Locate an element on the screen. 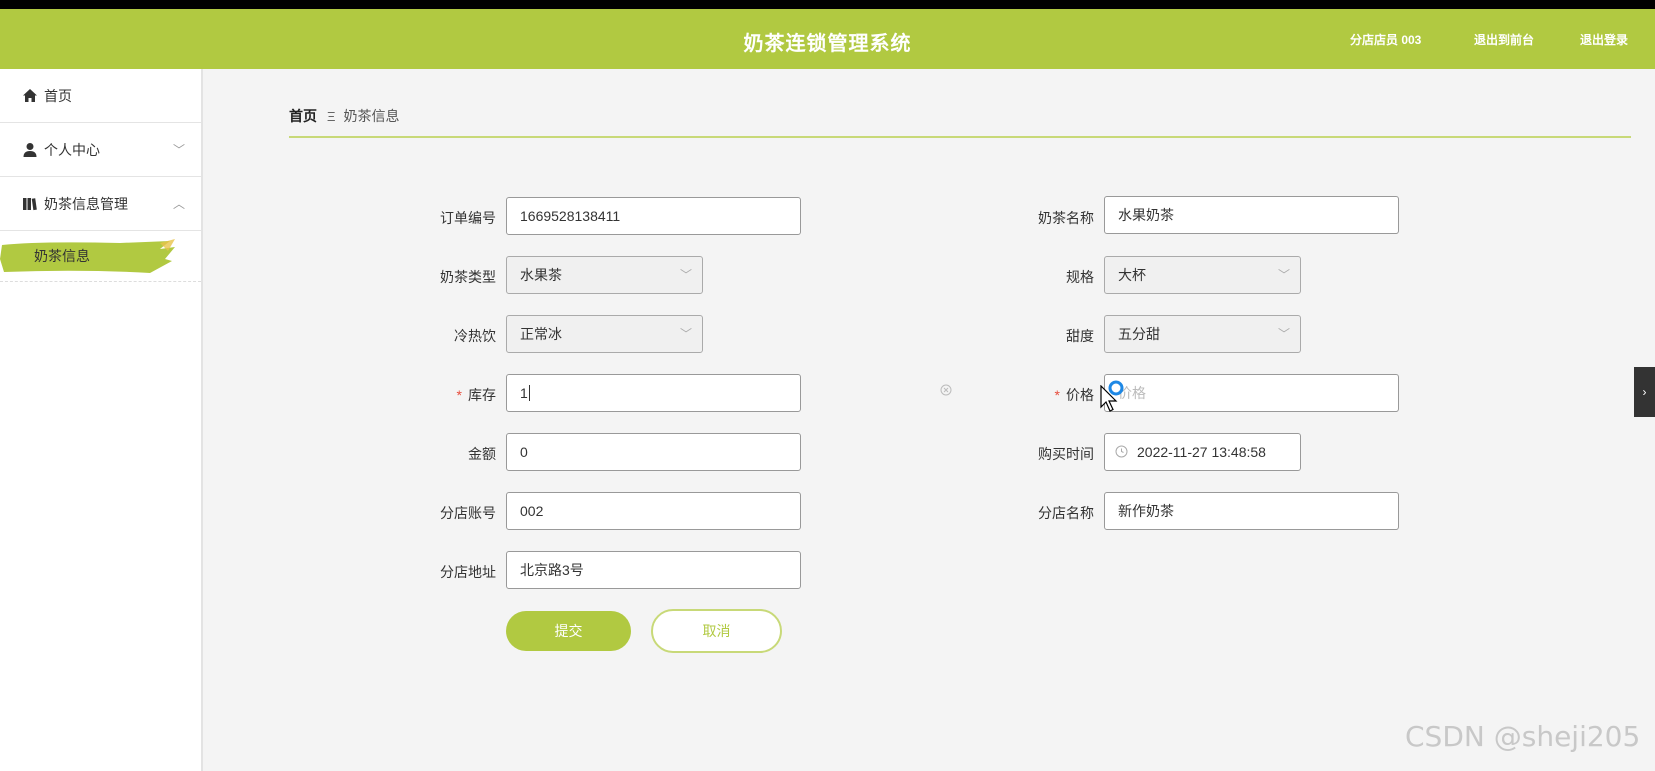  chevron-right-icon: › is located at coordinates (1644, 392).